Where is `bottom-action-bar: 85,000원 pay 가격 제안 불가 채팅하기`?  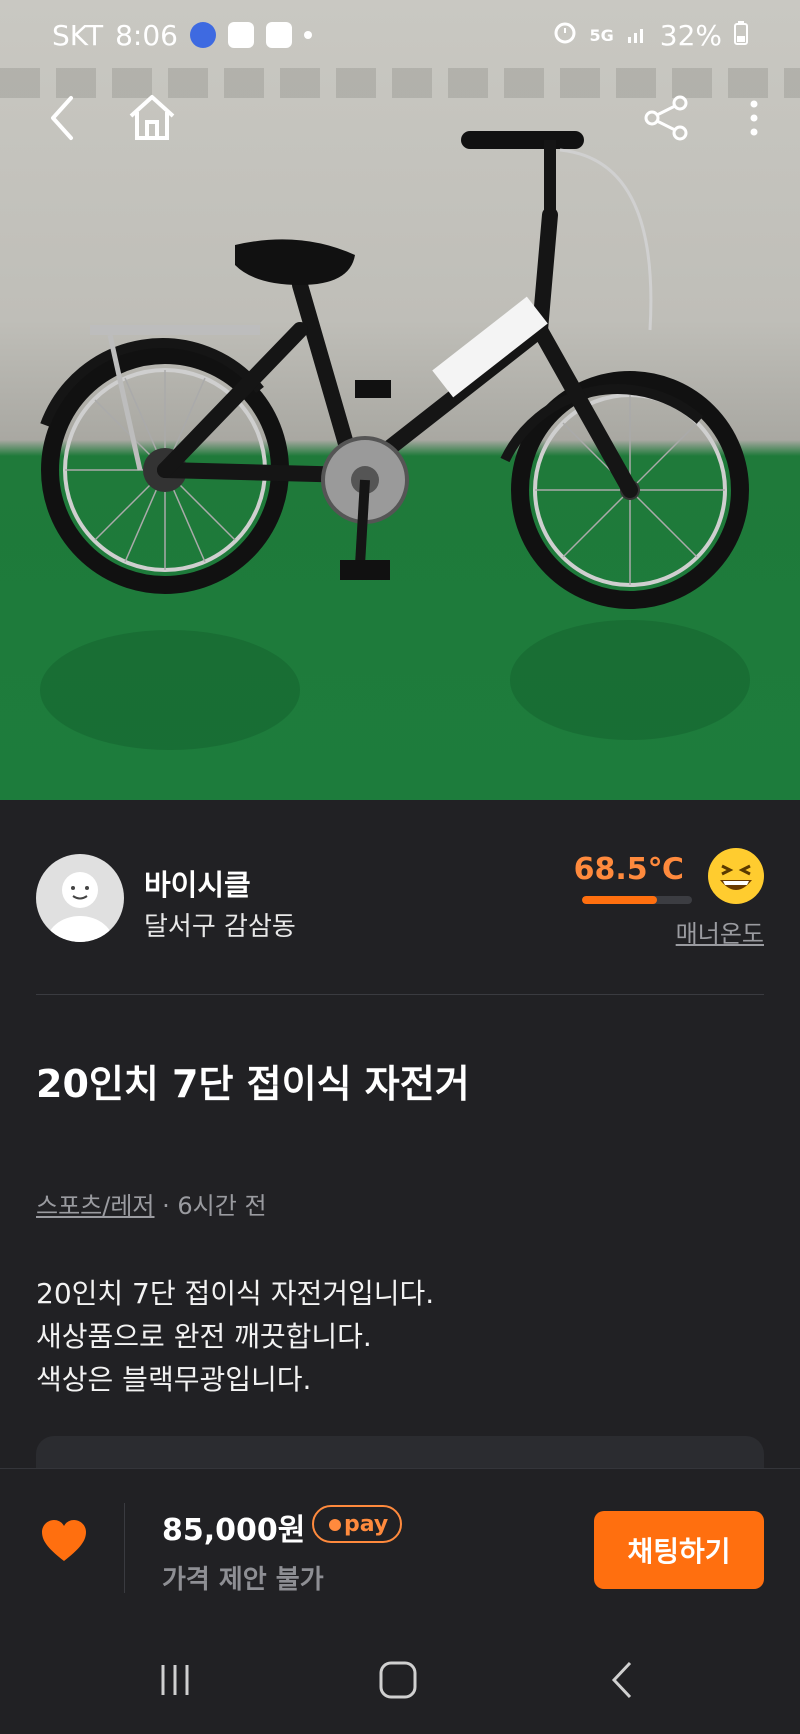 bottom-action-bar: 85,000원 pay 가격 제안 불가 채팅하기 is located at coordinates (400, 1543).